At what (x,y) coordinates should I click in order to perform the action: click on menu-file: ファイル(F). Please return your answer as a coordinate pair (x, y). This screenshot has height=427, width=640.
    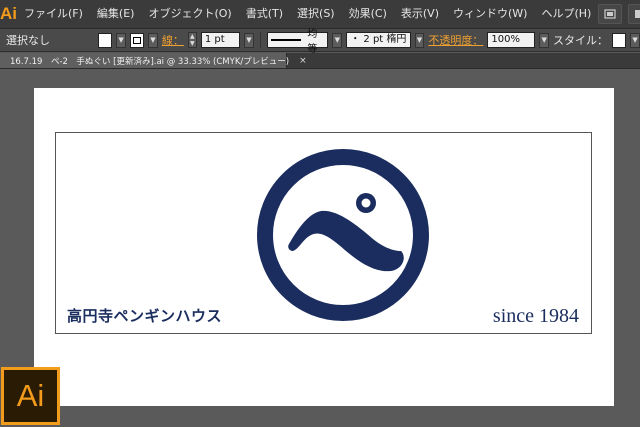
    Looking at the image, I should click on (53, 14).